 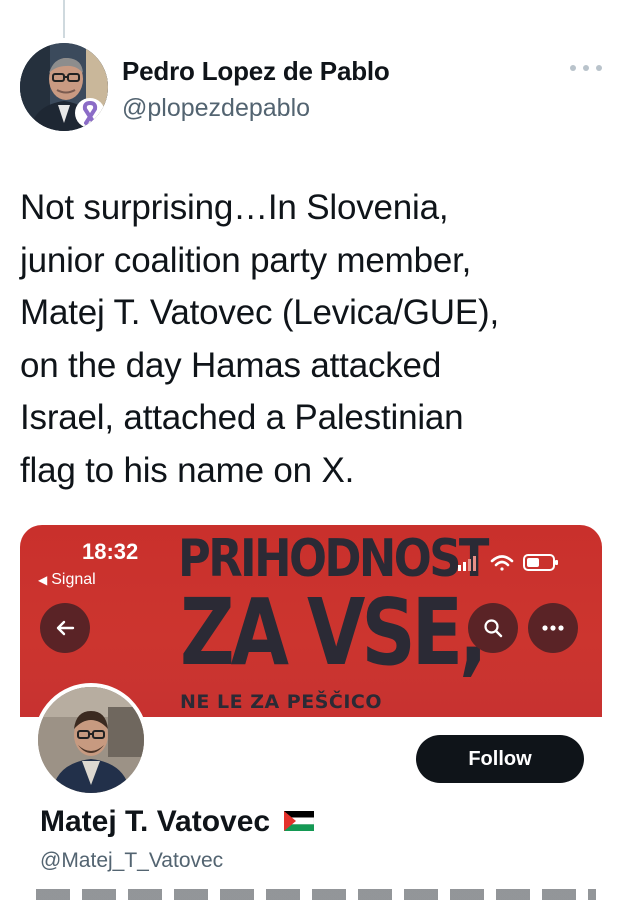 I want to click on follow-button: Follow, so click(x=500, y=759).